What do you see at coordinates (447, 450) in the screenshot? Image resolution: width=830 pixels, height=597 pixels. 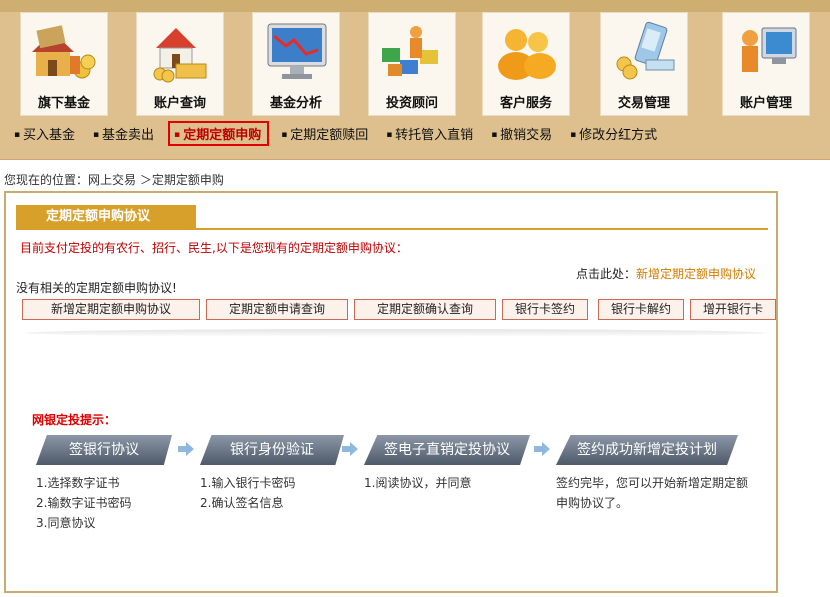 I see `step-sign-direct: 签电子直销定投协议` at bounding box center [447, 450].